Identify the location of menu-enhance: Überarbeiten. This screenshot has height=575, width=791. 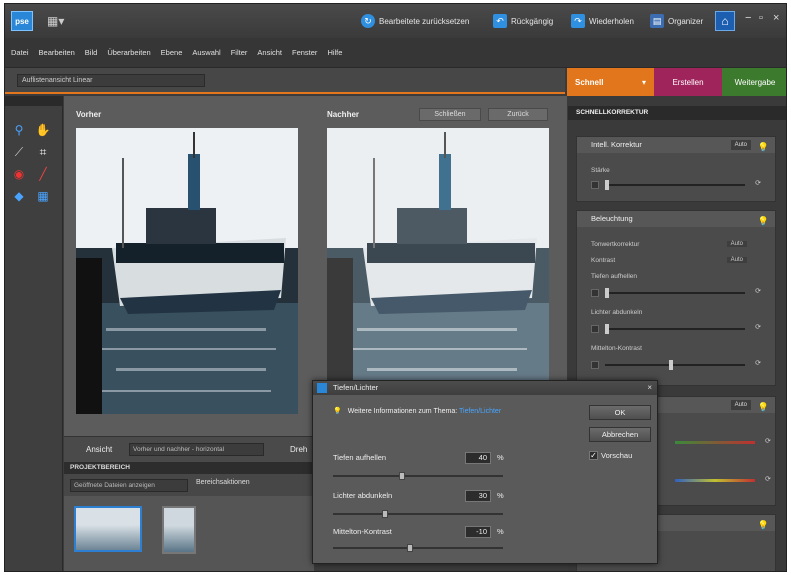
(128, 52).